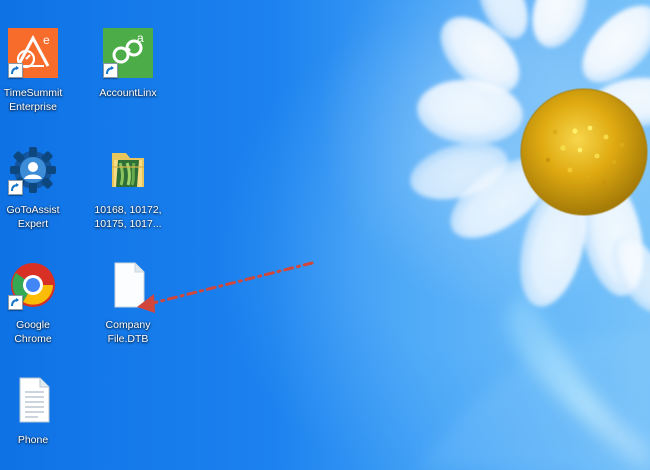  What do you see at coordinates (128, 332) in the screenshot?
I see `desktop-icon-label: Company File.DTB` at bounding box center [128, 332].